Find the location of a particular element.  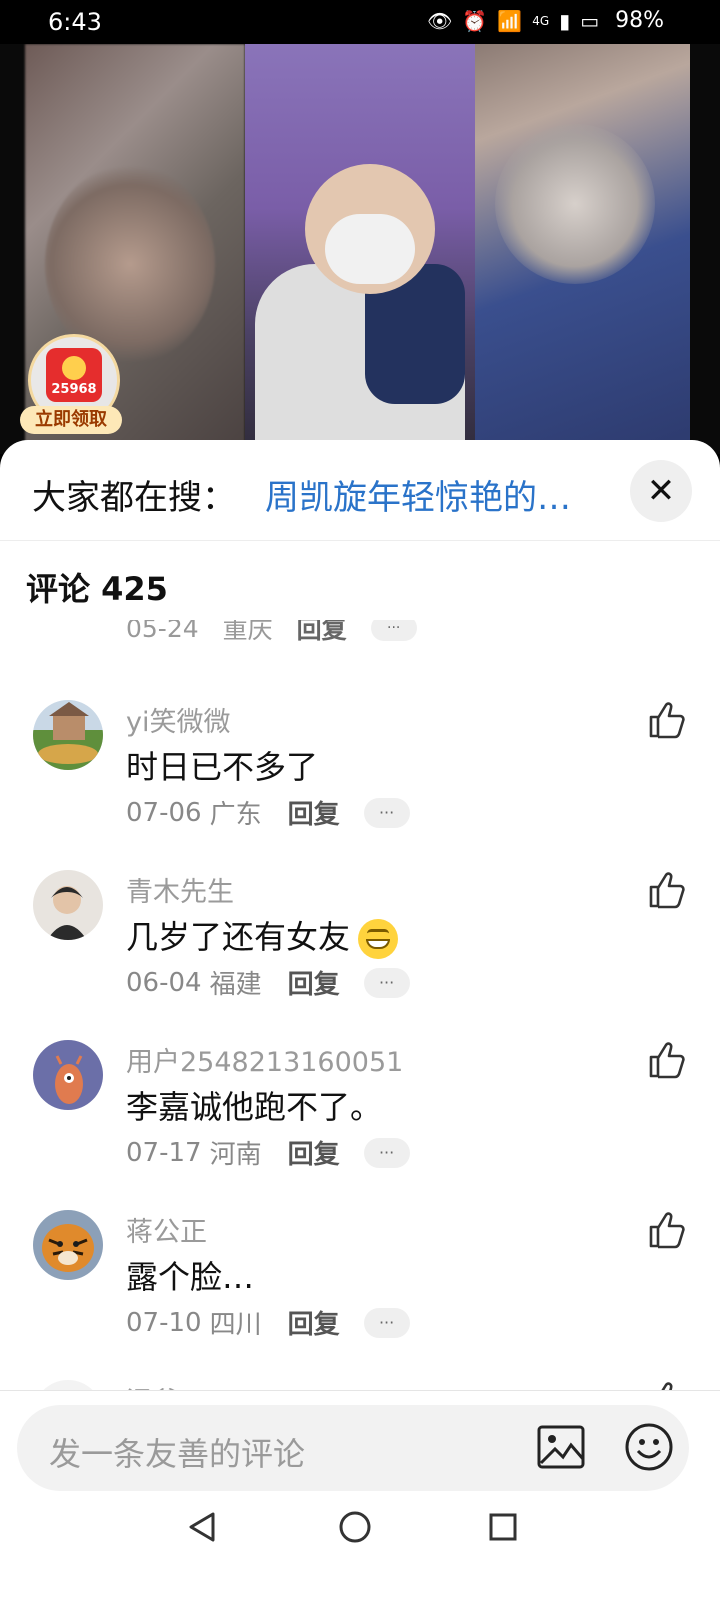

recent-apps-icon is located at coordinates (503, 1527).